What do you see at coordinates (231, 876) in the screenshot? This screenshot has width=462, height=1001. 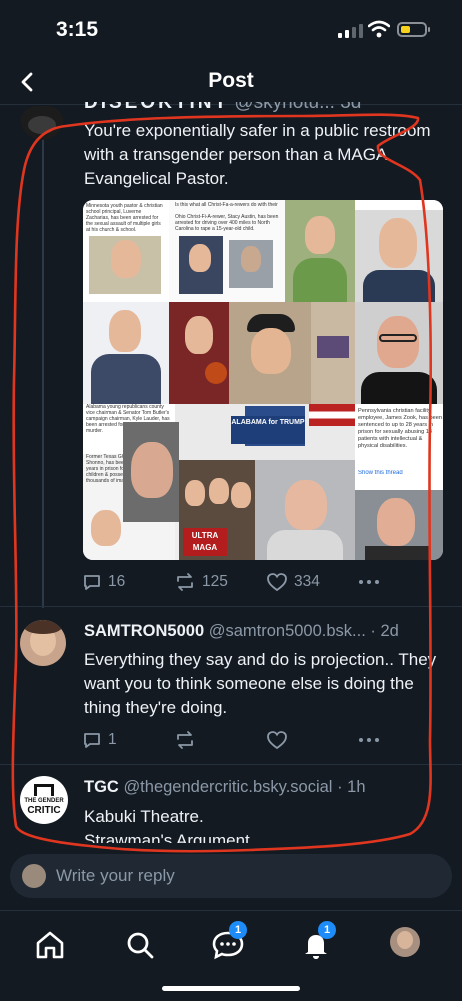 I see `reply-composer: Write your reply` at bounding box center [231, 876].